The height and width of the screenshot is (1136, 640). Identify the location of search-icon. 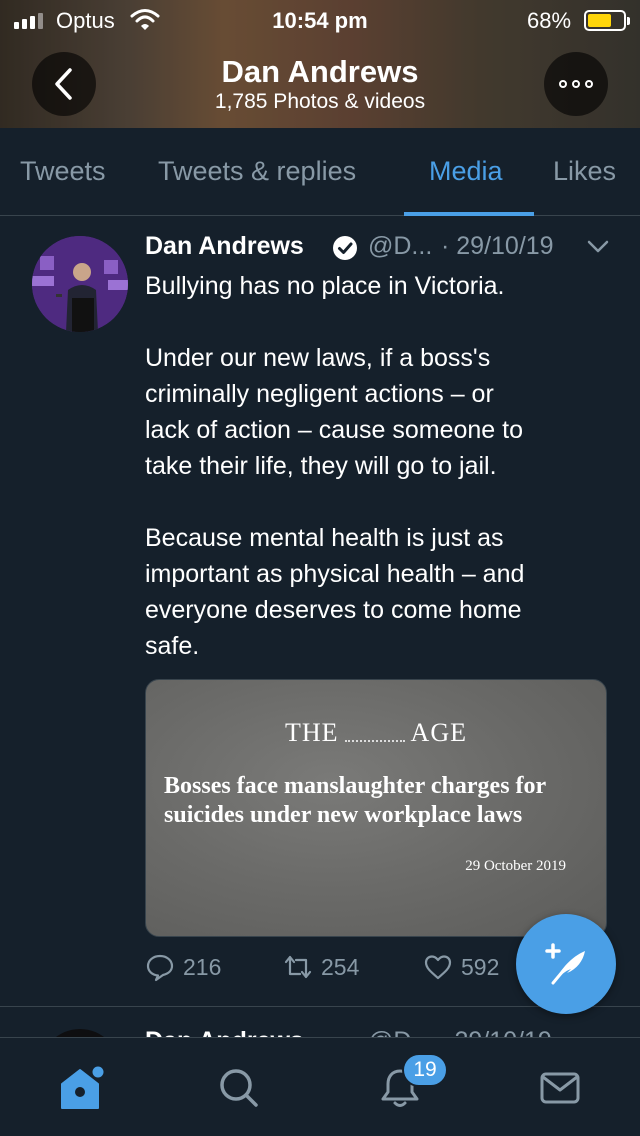
(239, 1088).